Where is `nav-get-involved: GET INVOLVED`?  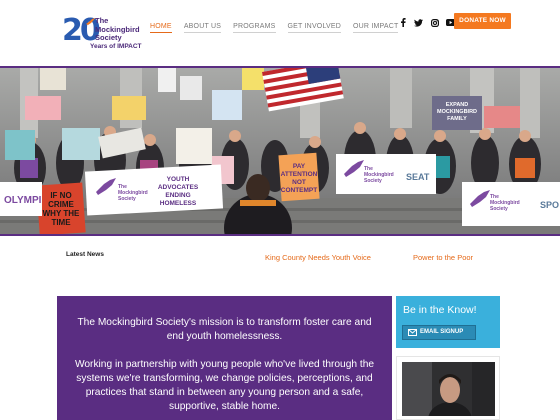 nav-get-involved: GET INVOLVED is located at coordinates (314, 28).